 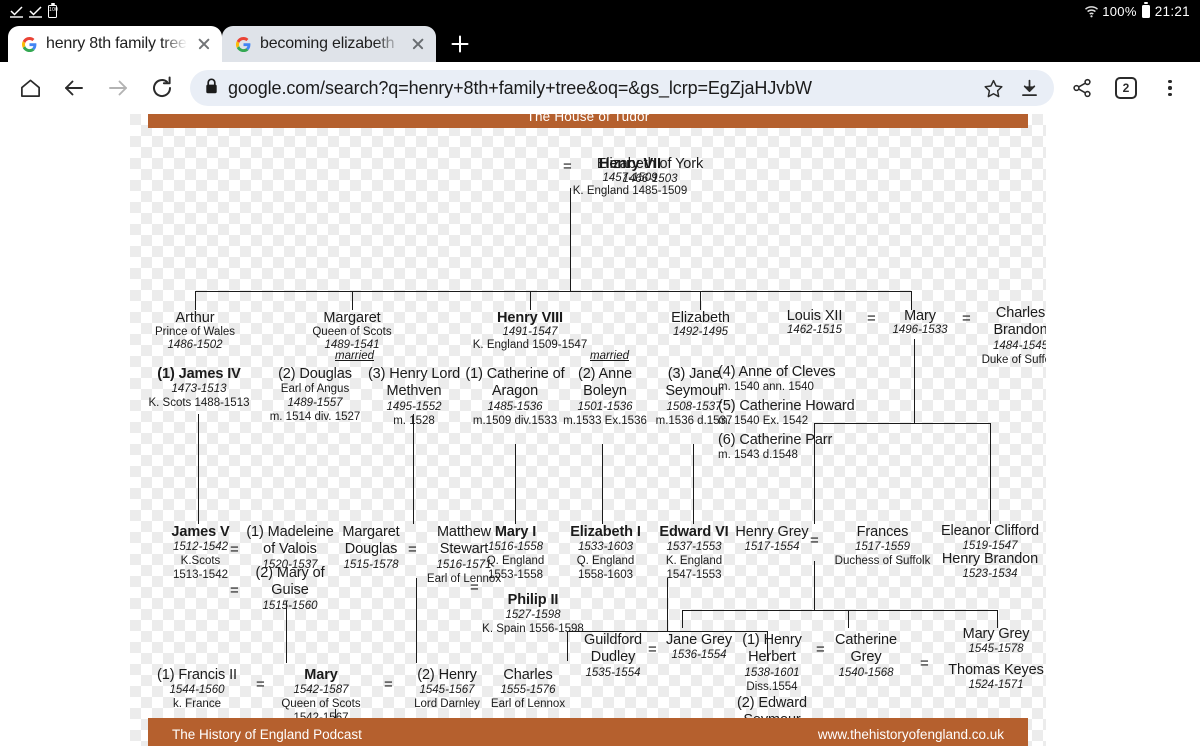 I want to click on node-eleanor-clifford: Eleanor Clifford 1519-1547, so click(x=988, y=538).